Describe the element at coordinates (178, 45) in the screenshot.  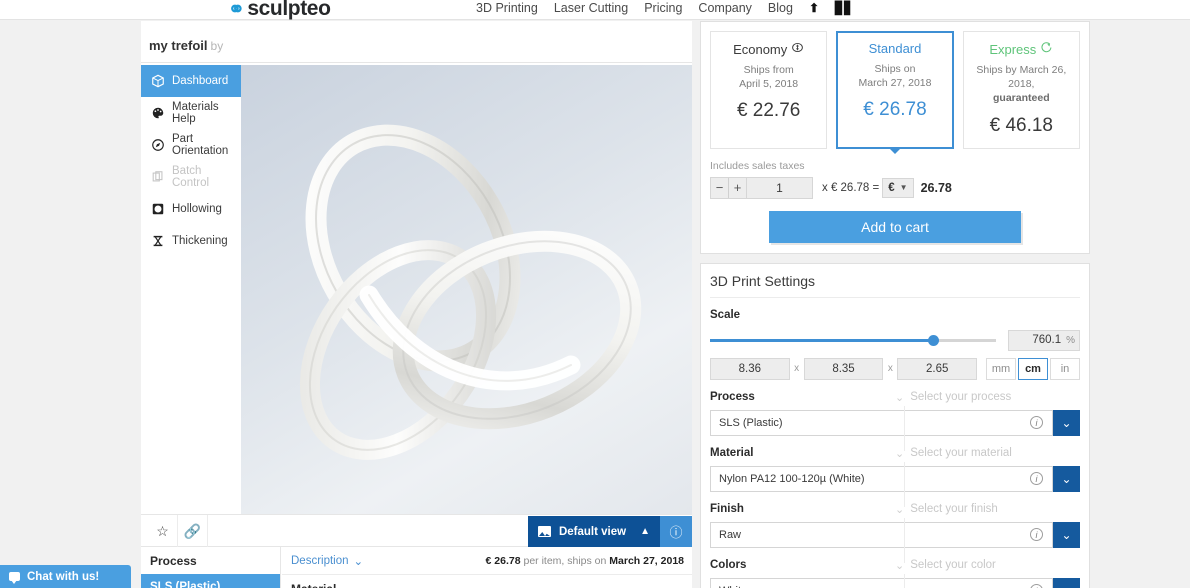
I see `model-name-label: my trefoil` at that location.